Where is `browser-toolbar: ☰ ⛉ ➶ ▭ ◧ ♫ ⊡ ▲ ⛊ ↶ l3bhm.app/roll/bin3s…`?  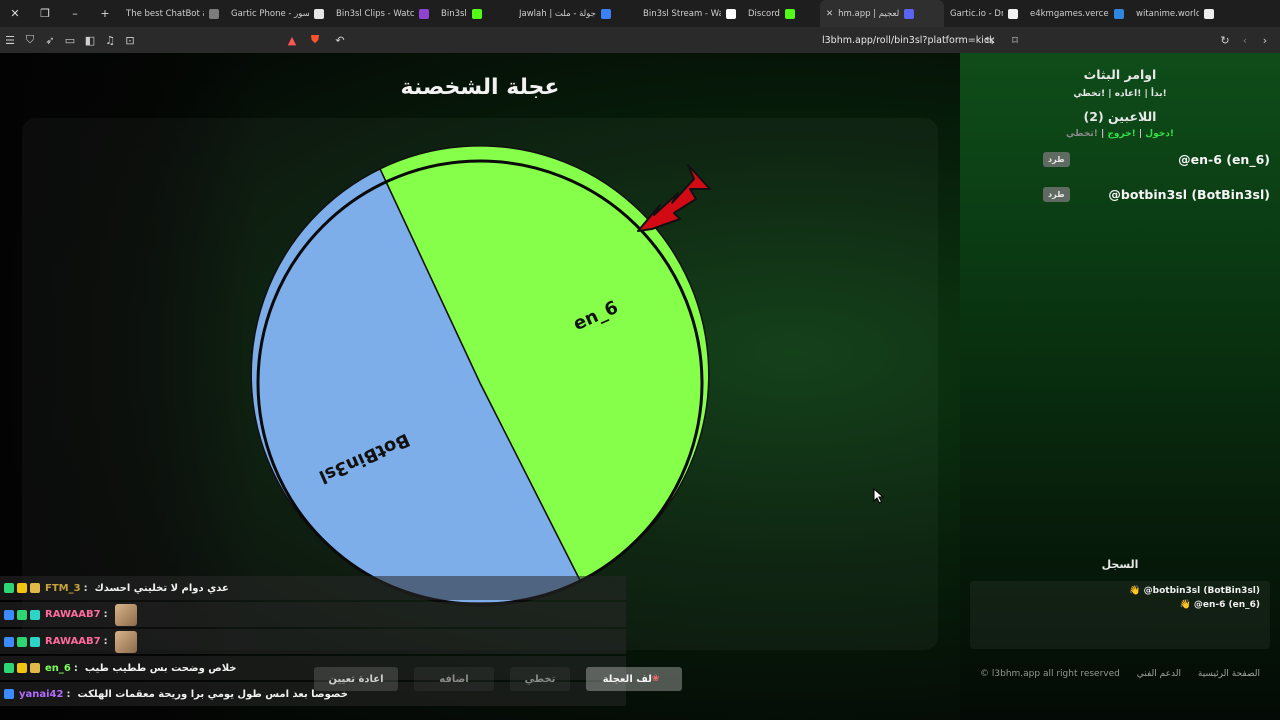
browser-toolbar: ☰ ⛉ ➶ ▭ ◧ ♫ ⊡ ▲ ⛊ ↶ l3bhm.app/roll/bin3s… is located at coordinates (640, 40).